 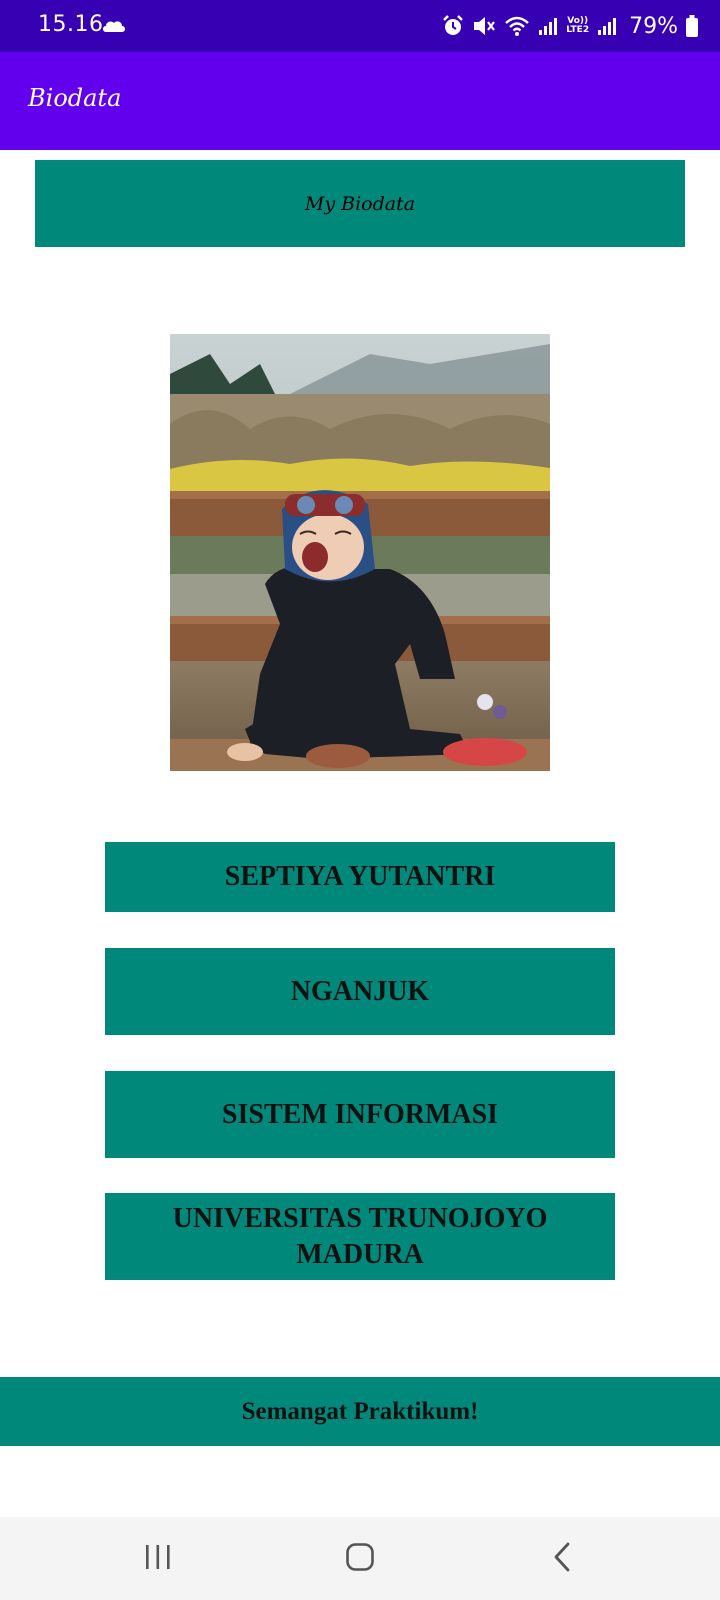 What do you see at coordinates (453, 26) in the screenshot?
I see `alarm-icon` at bounding box center [453, 26].